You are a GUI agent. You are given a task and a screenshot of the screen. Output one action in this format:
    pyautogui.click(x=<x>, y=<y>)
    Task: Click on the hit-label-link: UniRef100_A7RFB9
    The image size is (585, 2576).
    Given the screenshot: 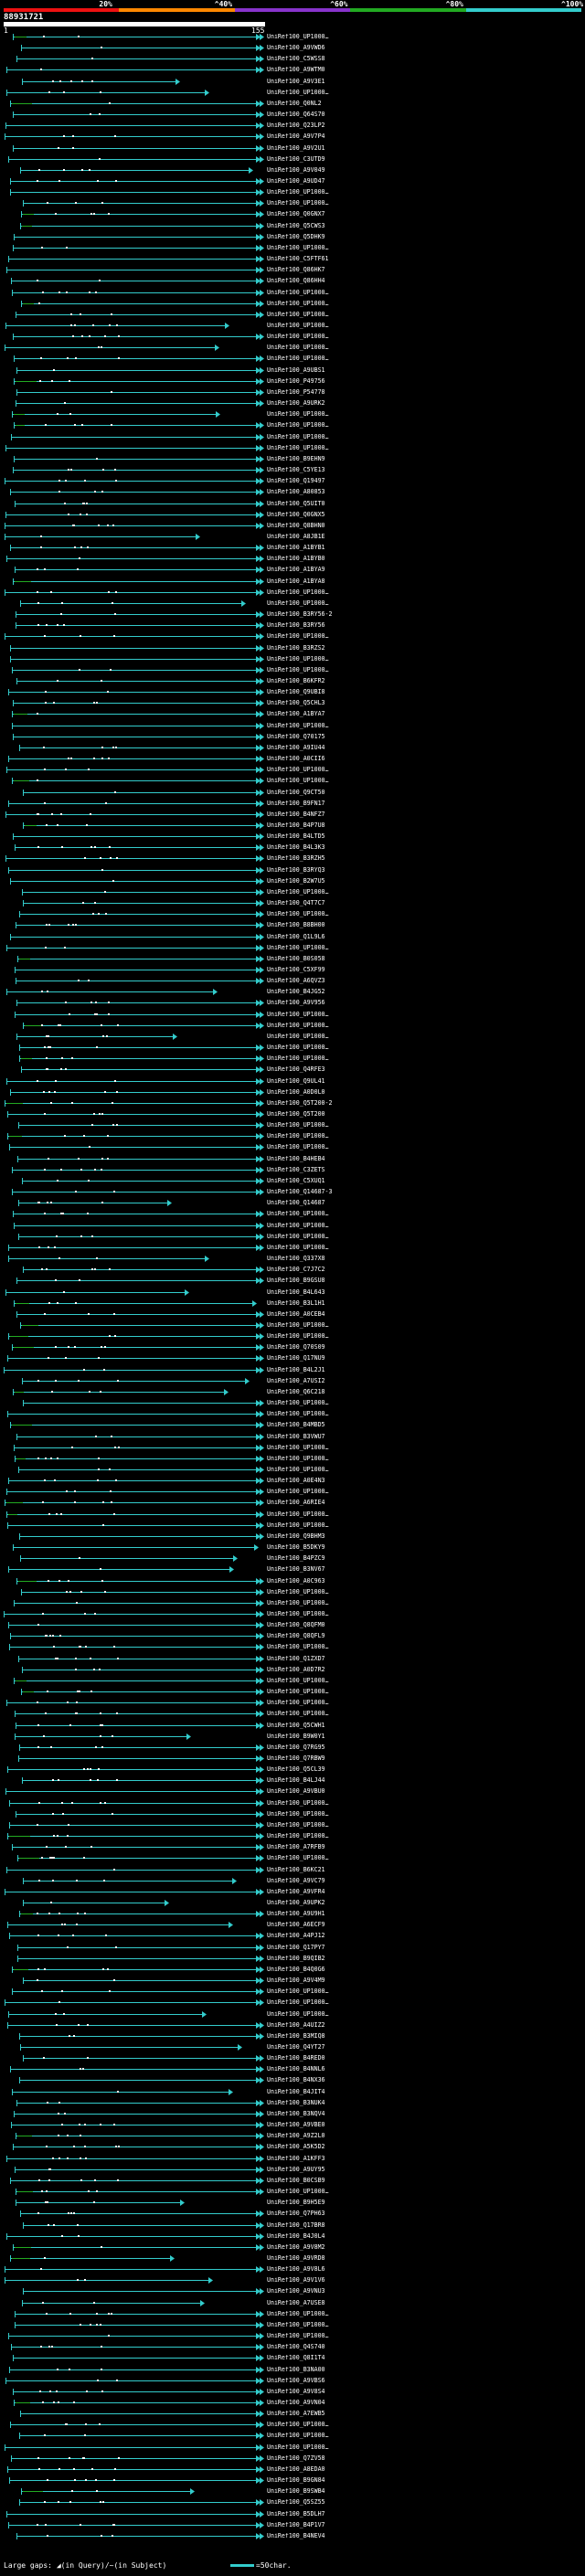 What is the action you would take?
    pyautogui.click(x=425, y=1847)
    